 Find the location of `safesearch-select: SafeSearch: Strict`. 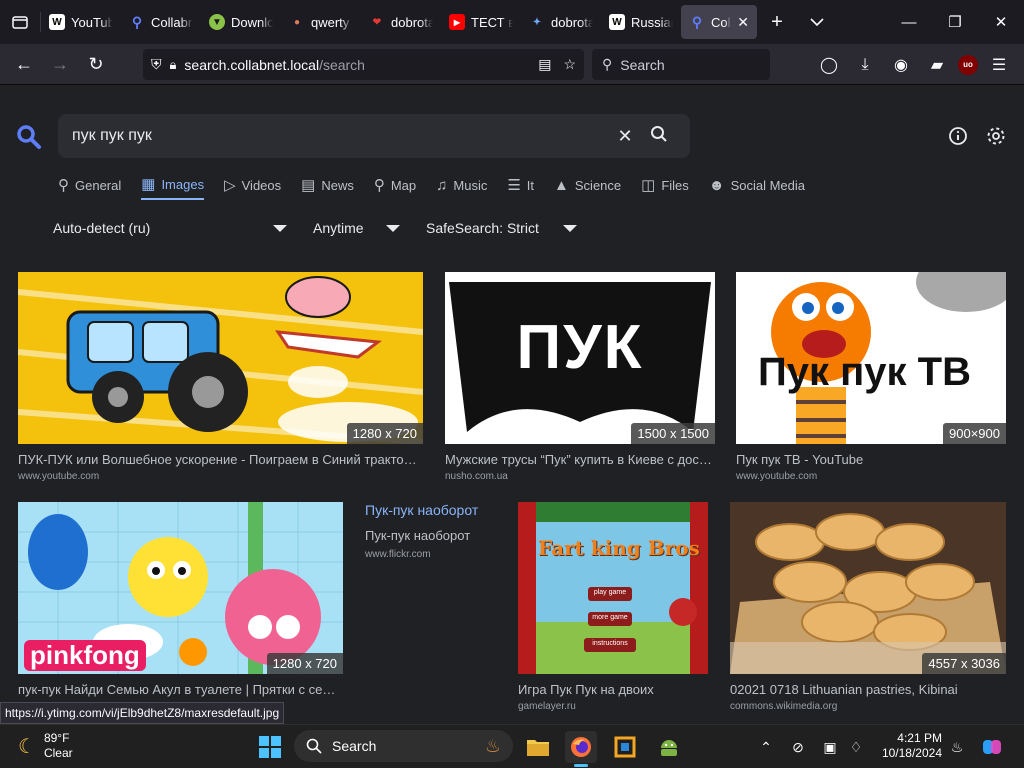

safesearch-select: SafeSearch: Strict is located at coordinates (501, 228).